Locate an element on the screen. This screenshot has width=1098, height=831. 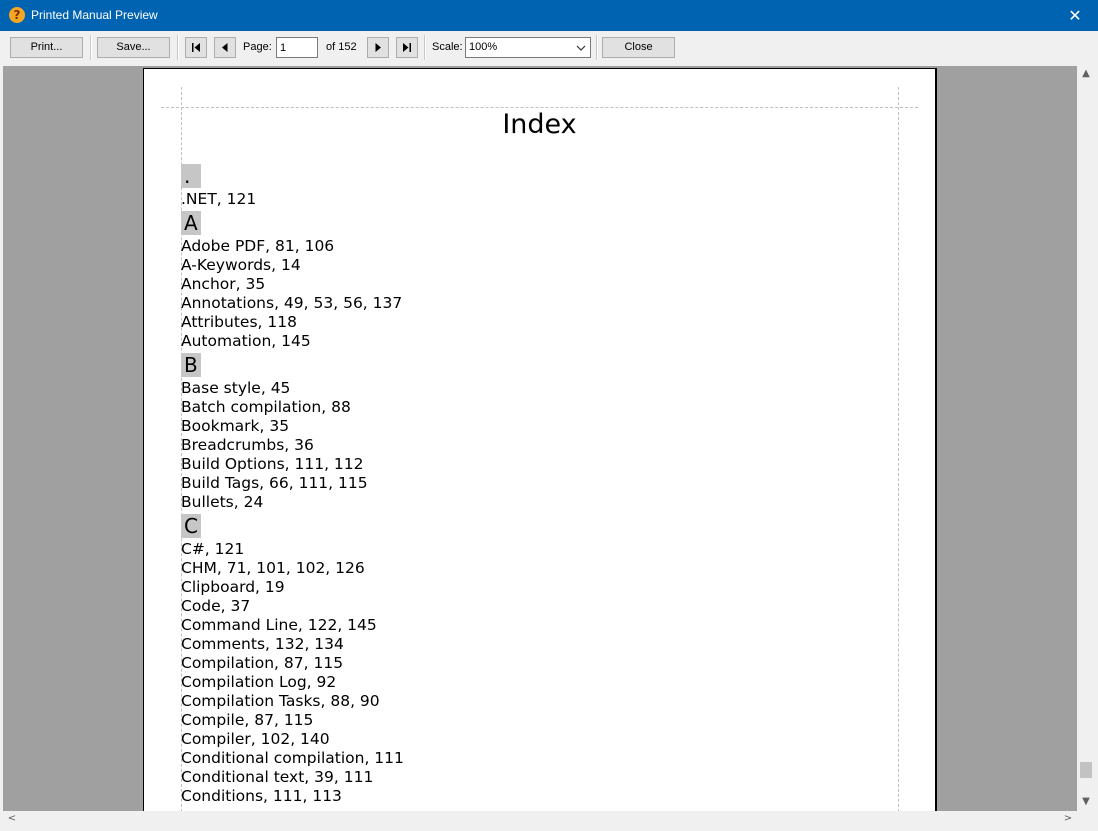
page-title: Index is located at coordinates (539, 124).